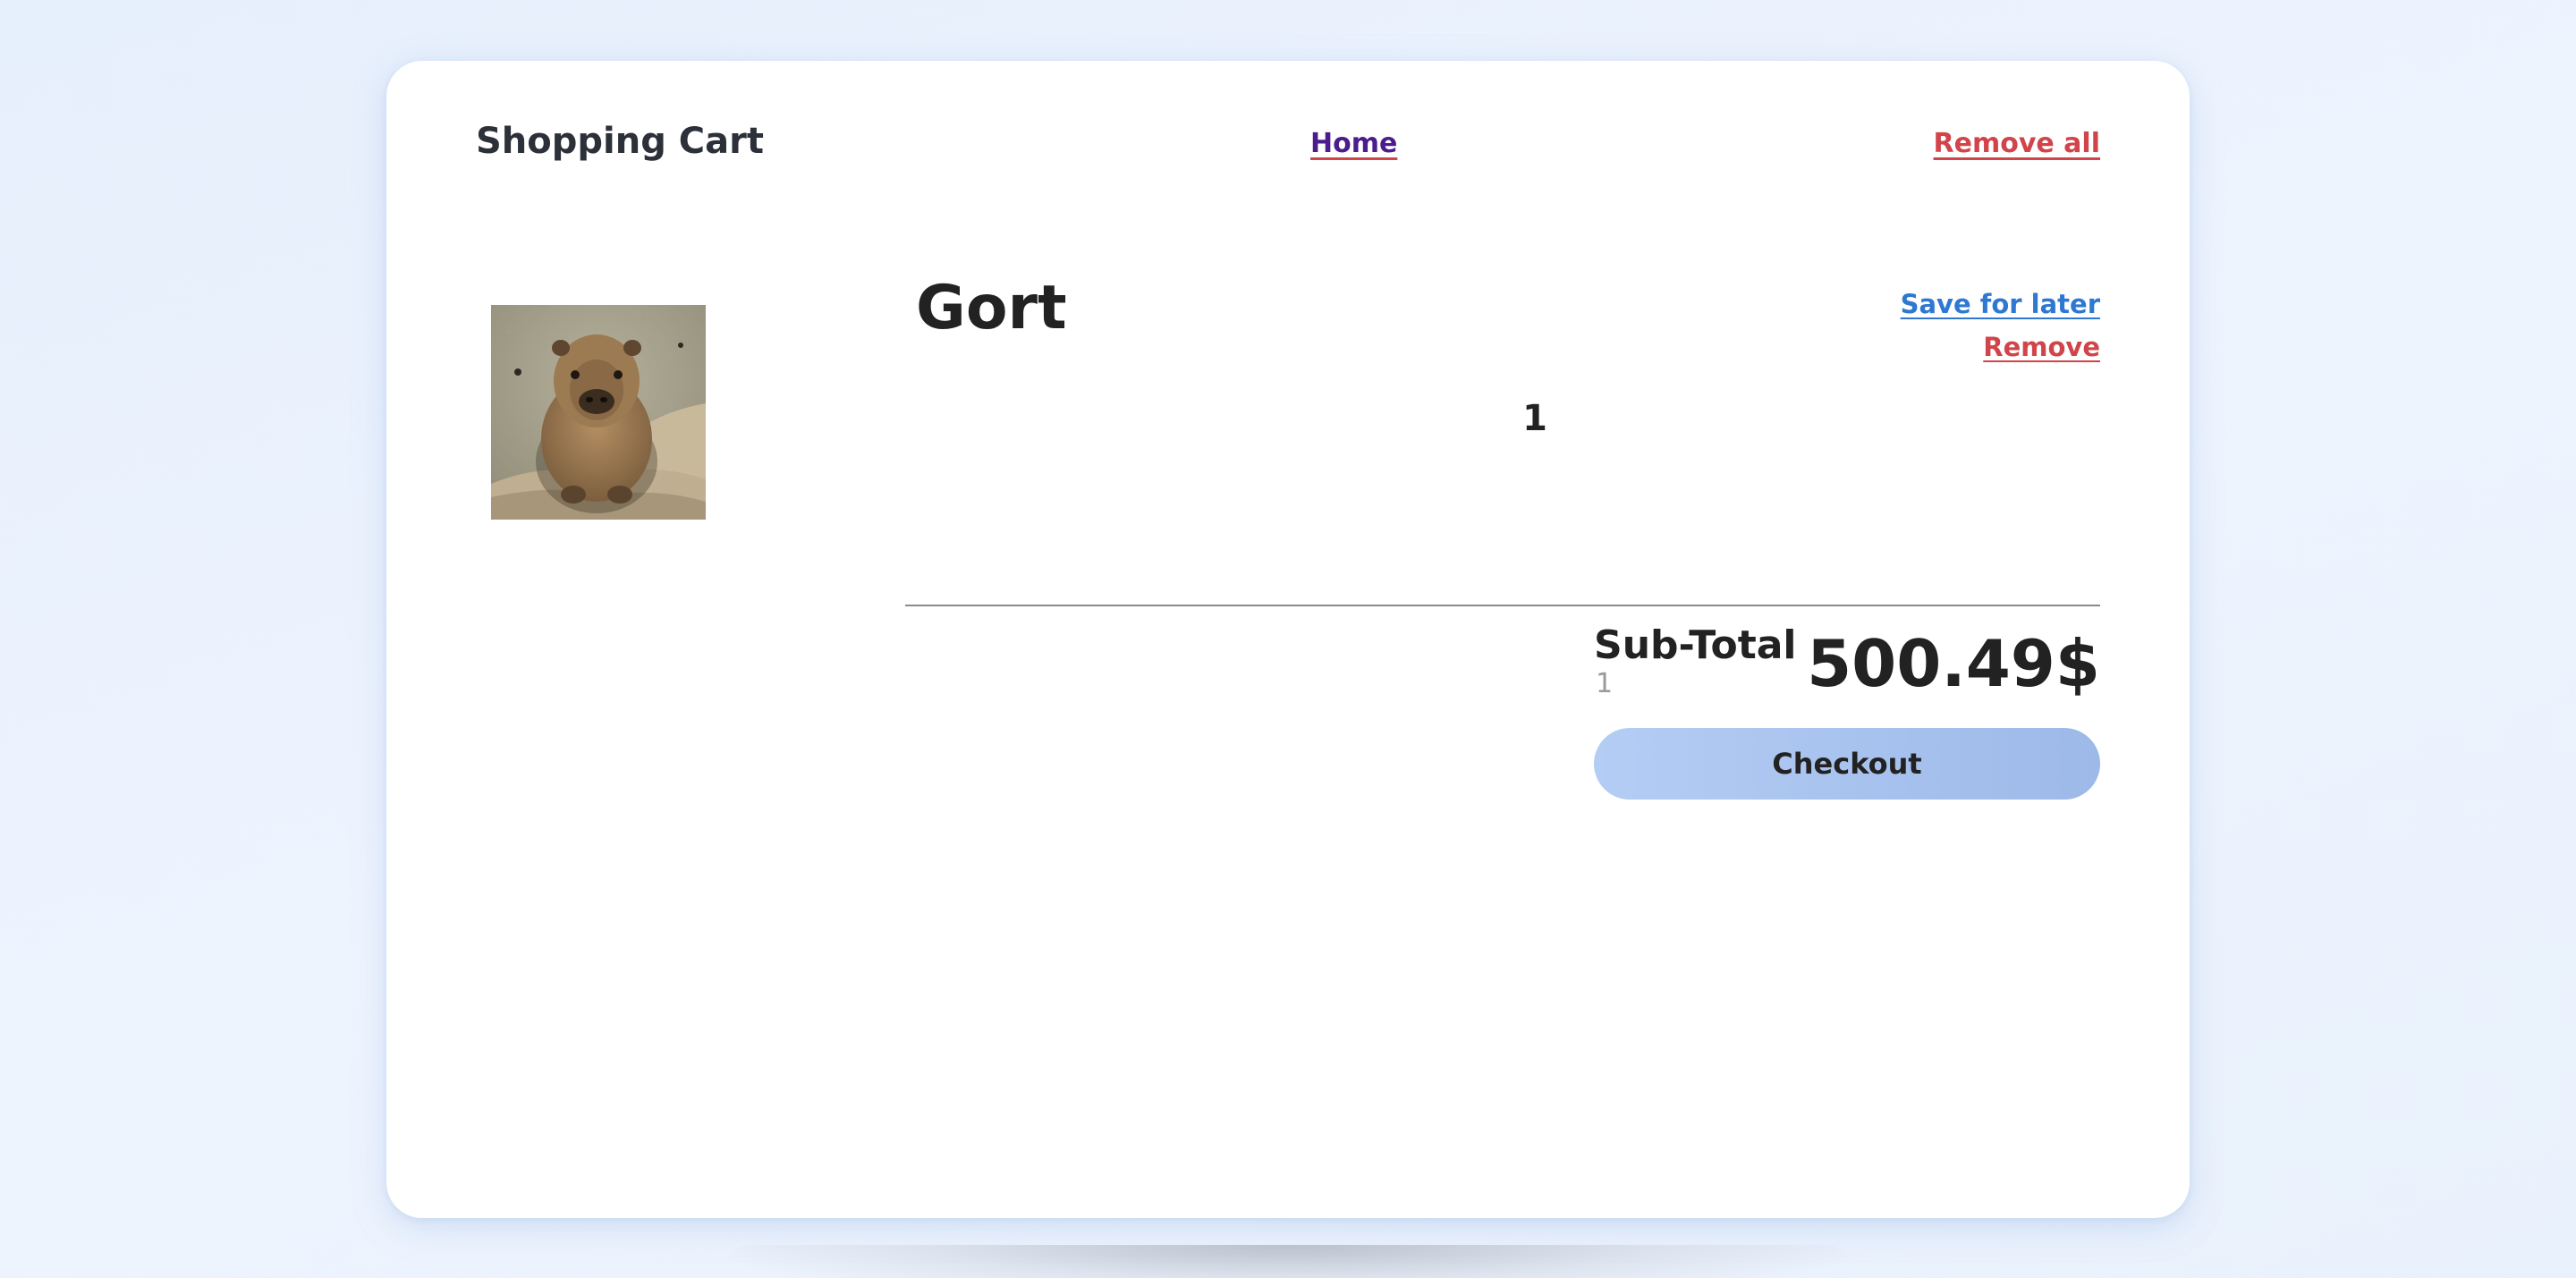  Describe the element at coordinates (2017, 144) in the screenshot. I see `remove-all-link: Remove all` at that location.